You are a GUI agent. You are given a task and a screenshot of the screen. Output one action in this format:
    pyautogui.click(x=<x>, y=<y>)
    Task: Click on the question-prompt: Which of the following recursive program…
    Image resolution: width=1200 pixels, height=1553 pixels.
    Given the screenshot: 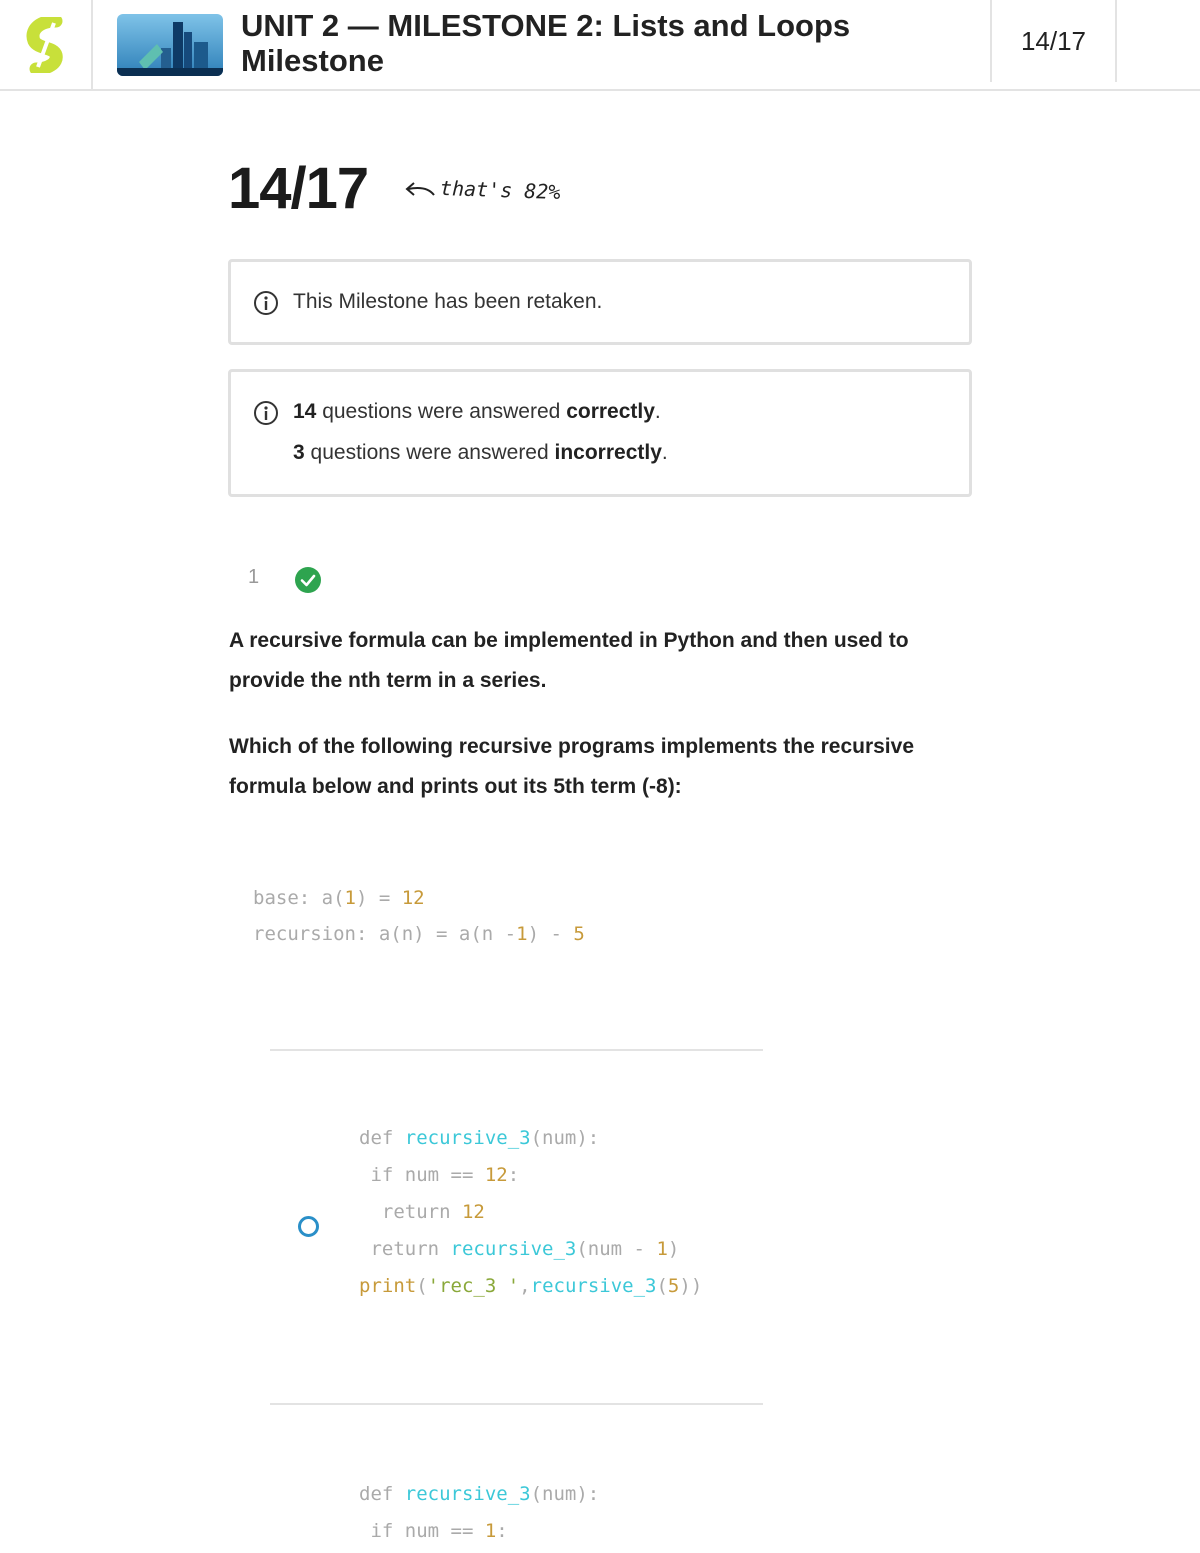 What is the action you would take?
    pyautogui.click(x=571, y=766)
    